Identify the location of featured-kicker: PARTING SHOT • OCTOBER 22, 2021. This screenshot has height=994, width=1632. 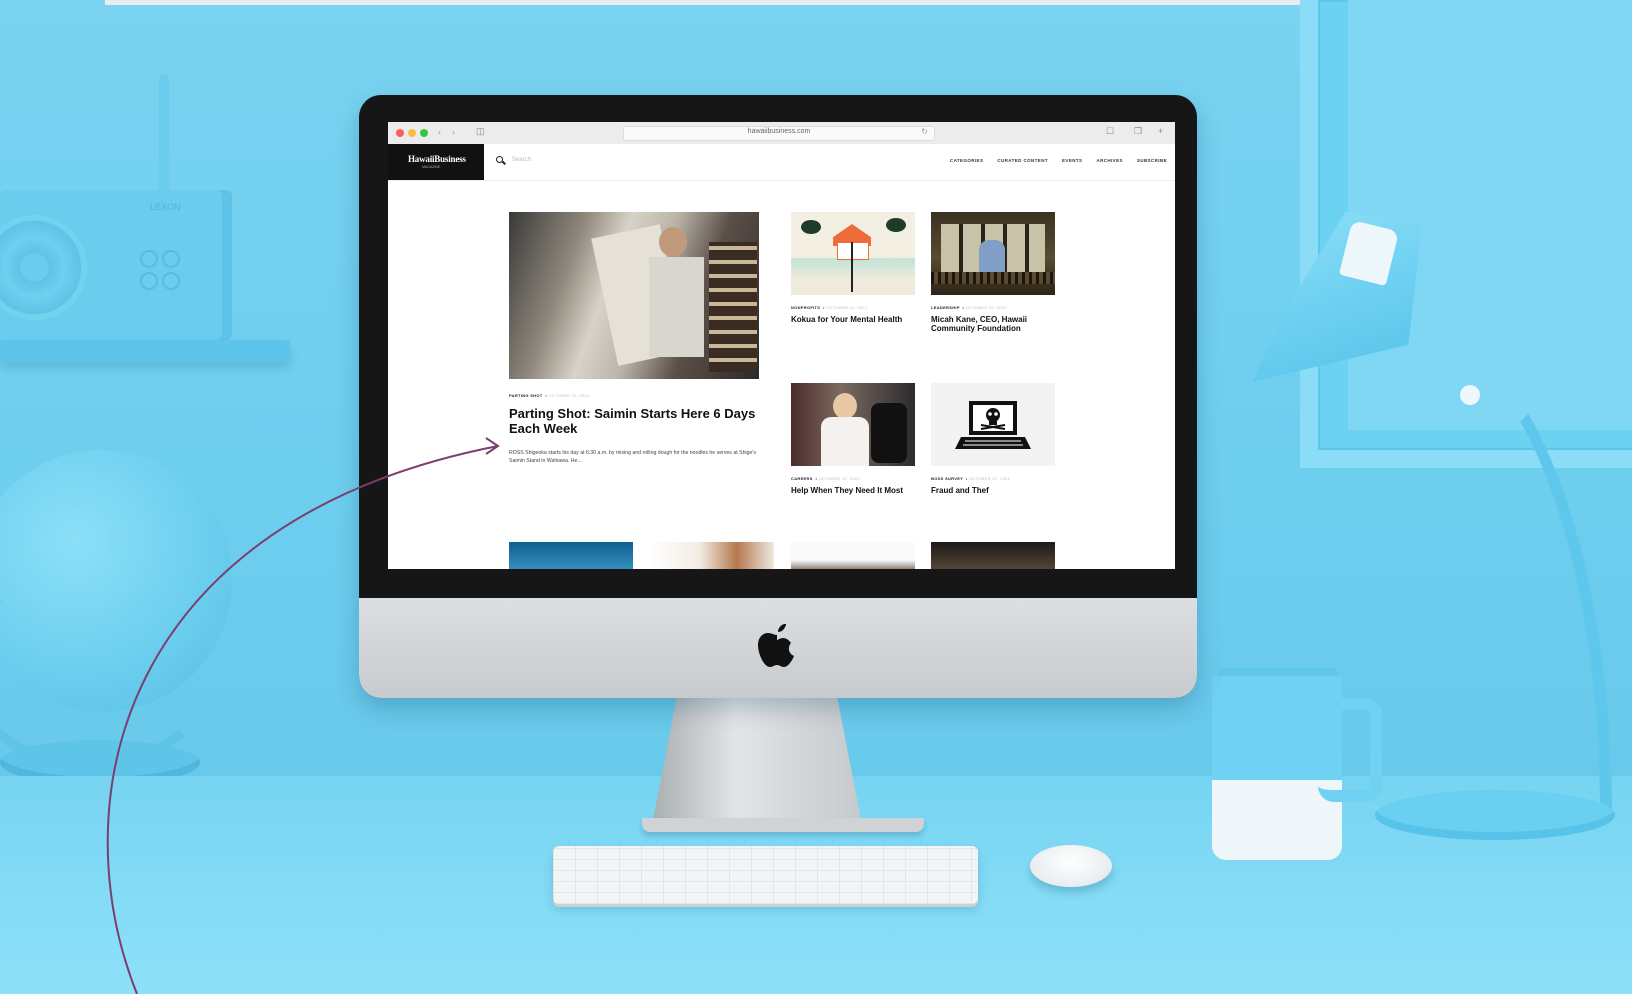
(549, 395).